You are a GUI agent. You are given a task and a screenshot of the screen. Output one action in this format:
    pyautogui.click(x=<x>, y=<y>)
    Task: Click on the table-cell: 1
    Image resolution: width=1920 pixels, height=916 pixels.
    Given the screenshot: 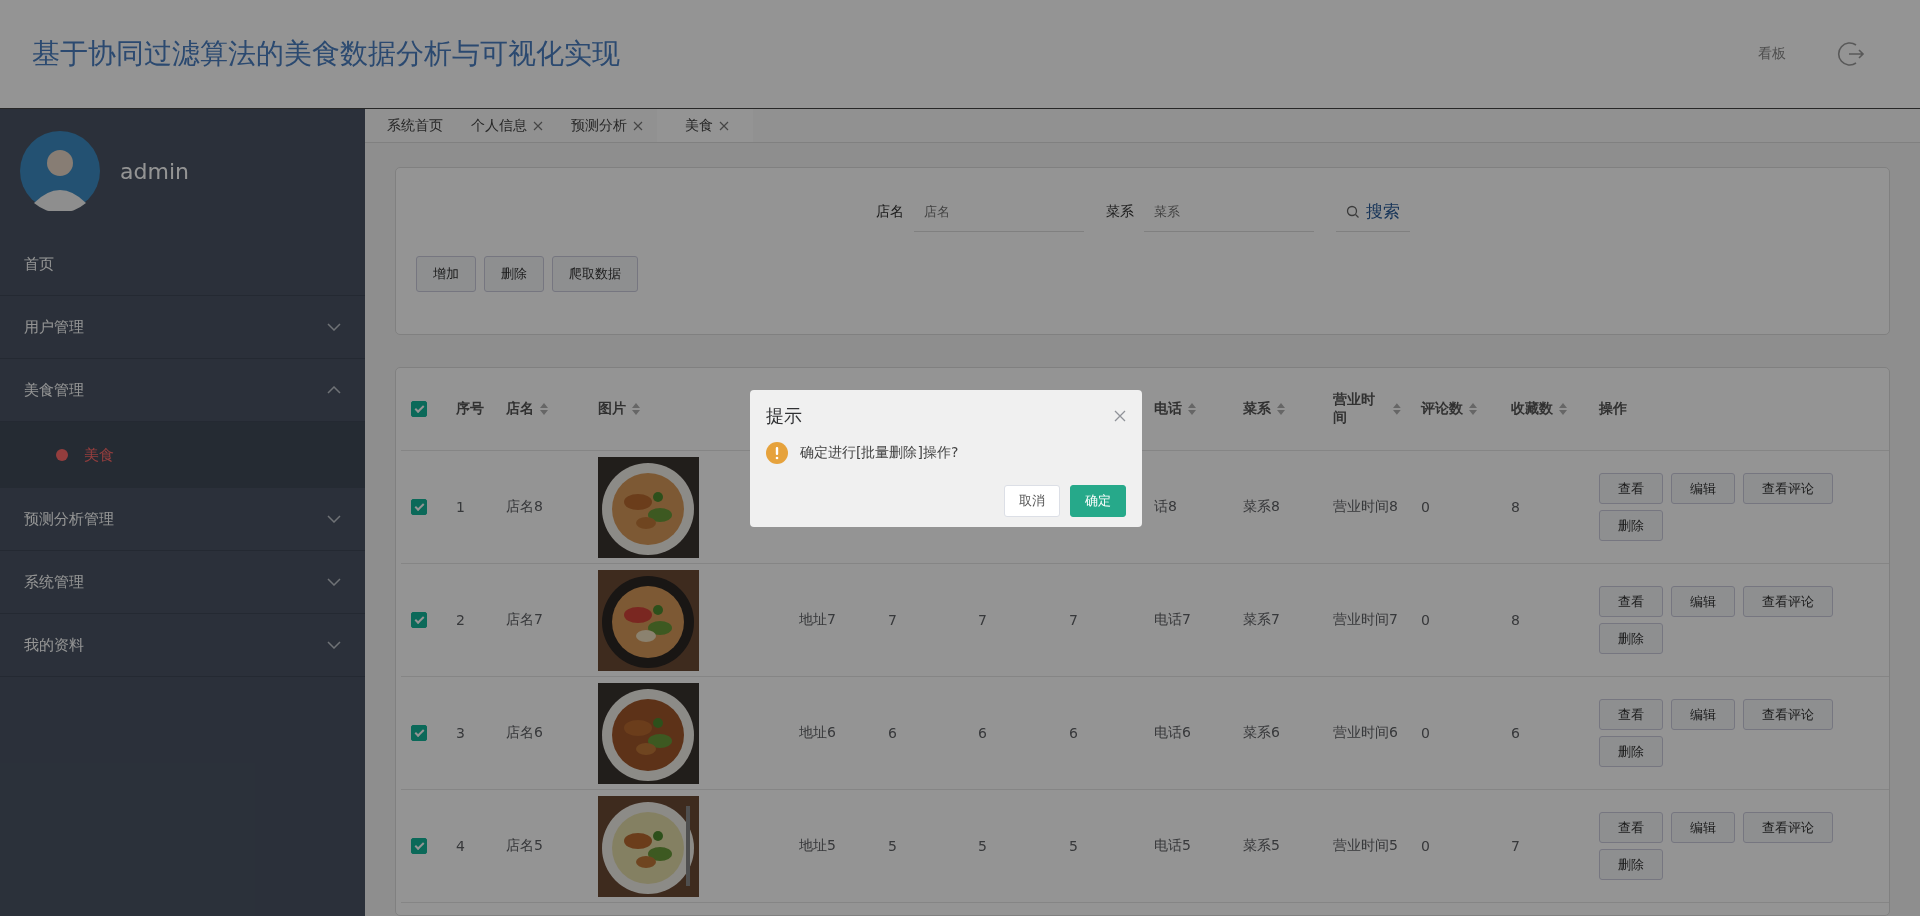 What is the action you would take?
    pyautogui.click(x=460, y=507)
    